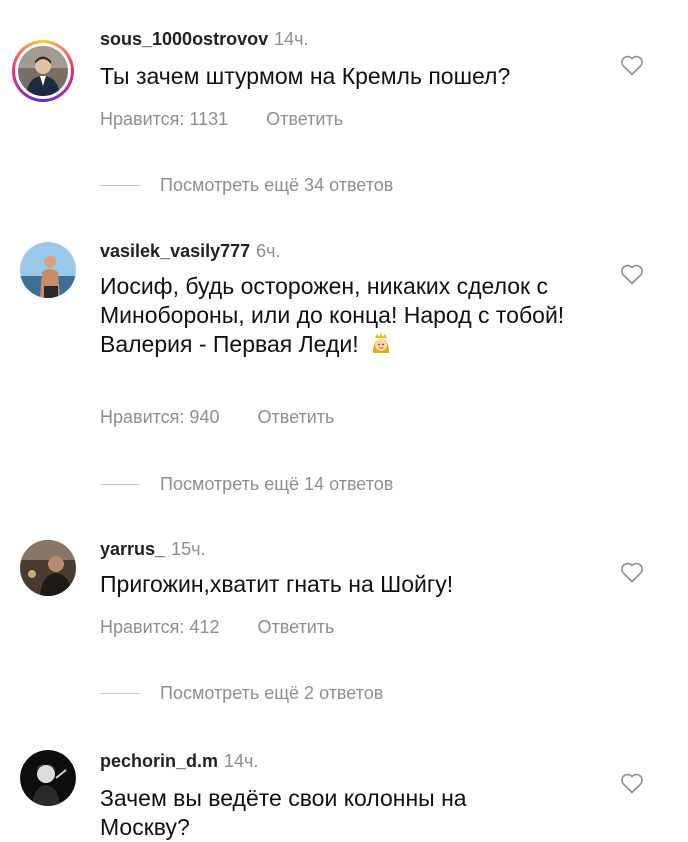 Image resolution: width=688 pixels, height=842 pixels. I want to click on view-replies-button: Посмотреть ещё 34 ответов, so click(246, 185).